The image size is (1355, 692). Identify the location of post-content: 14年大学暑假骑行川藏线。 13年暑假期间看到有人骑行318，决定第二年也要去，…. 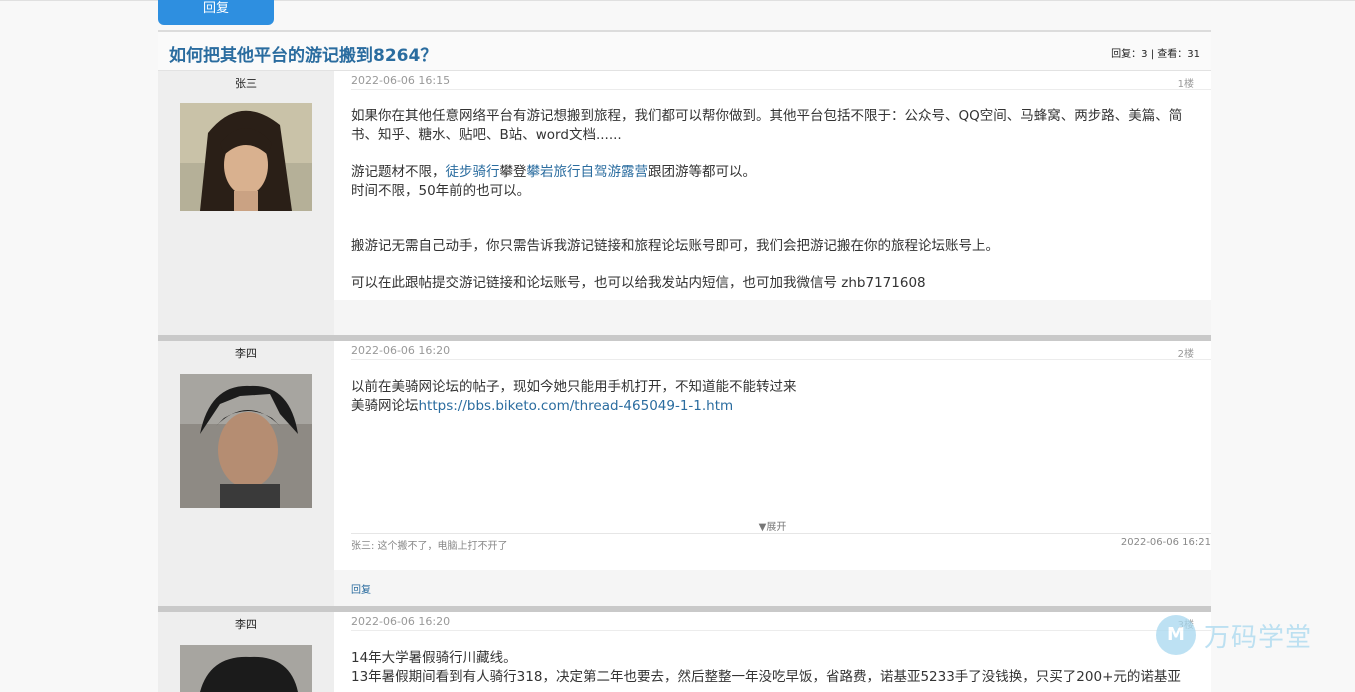
(776, 667).